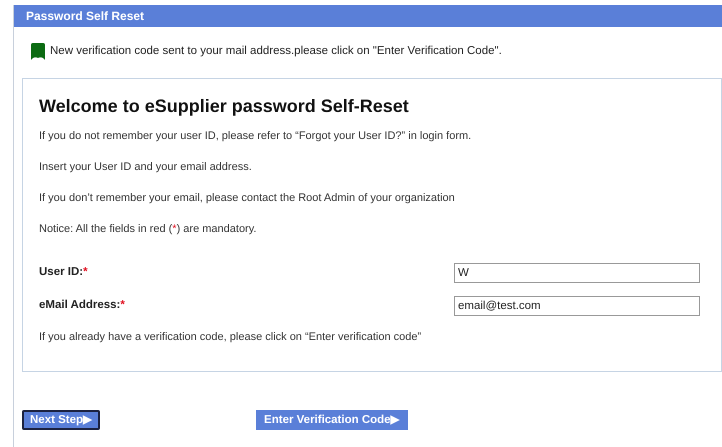 The image size is (722, 447). What do you see at coordinates (577, 306) in the screenshot?
I see `input-field: email@test.com` at bounding box center [577, 306].